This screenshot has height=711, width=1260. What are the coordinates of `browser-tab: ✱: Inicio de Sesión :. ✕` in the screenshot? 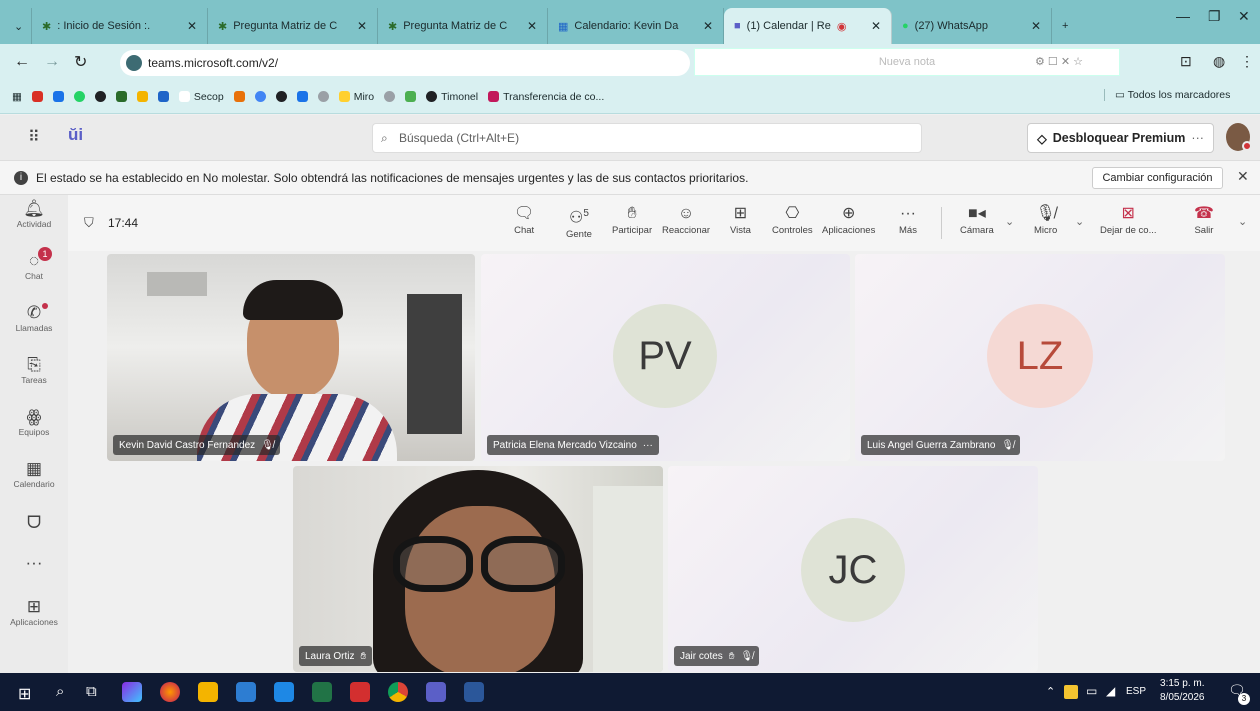 It's located at (120, 26).